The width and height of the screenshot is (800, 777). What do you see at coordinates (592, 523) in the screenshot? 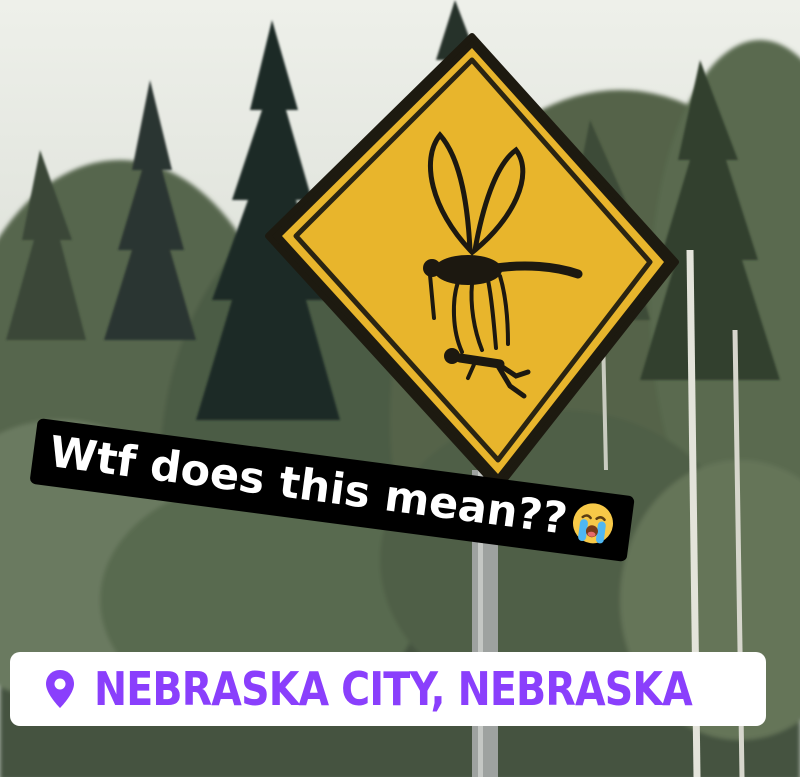
I see `loudly-crying-face-emoji` at bounding box center [592, 523].